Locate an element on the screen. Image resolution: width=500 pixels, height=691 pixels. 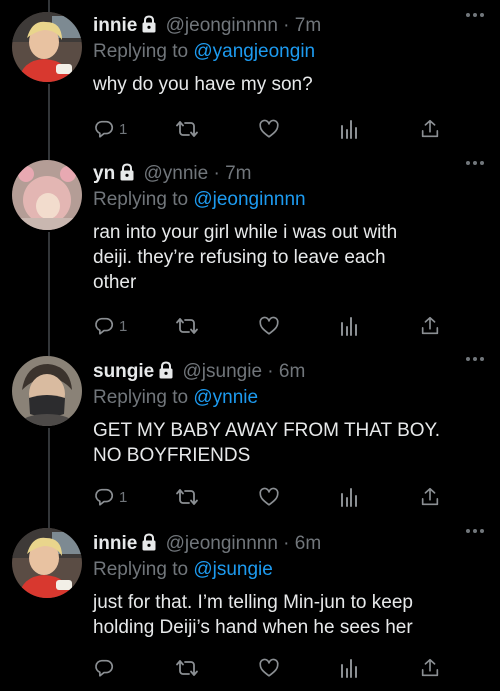
reply-mention-link: @ynnie is located at coordinates (225, 397).